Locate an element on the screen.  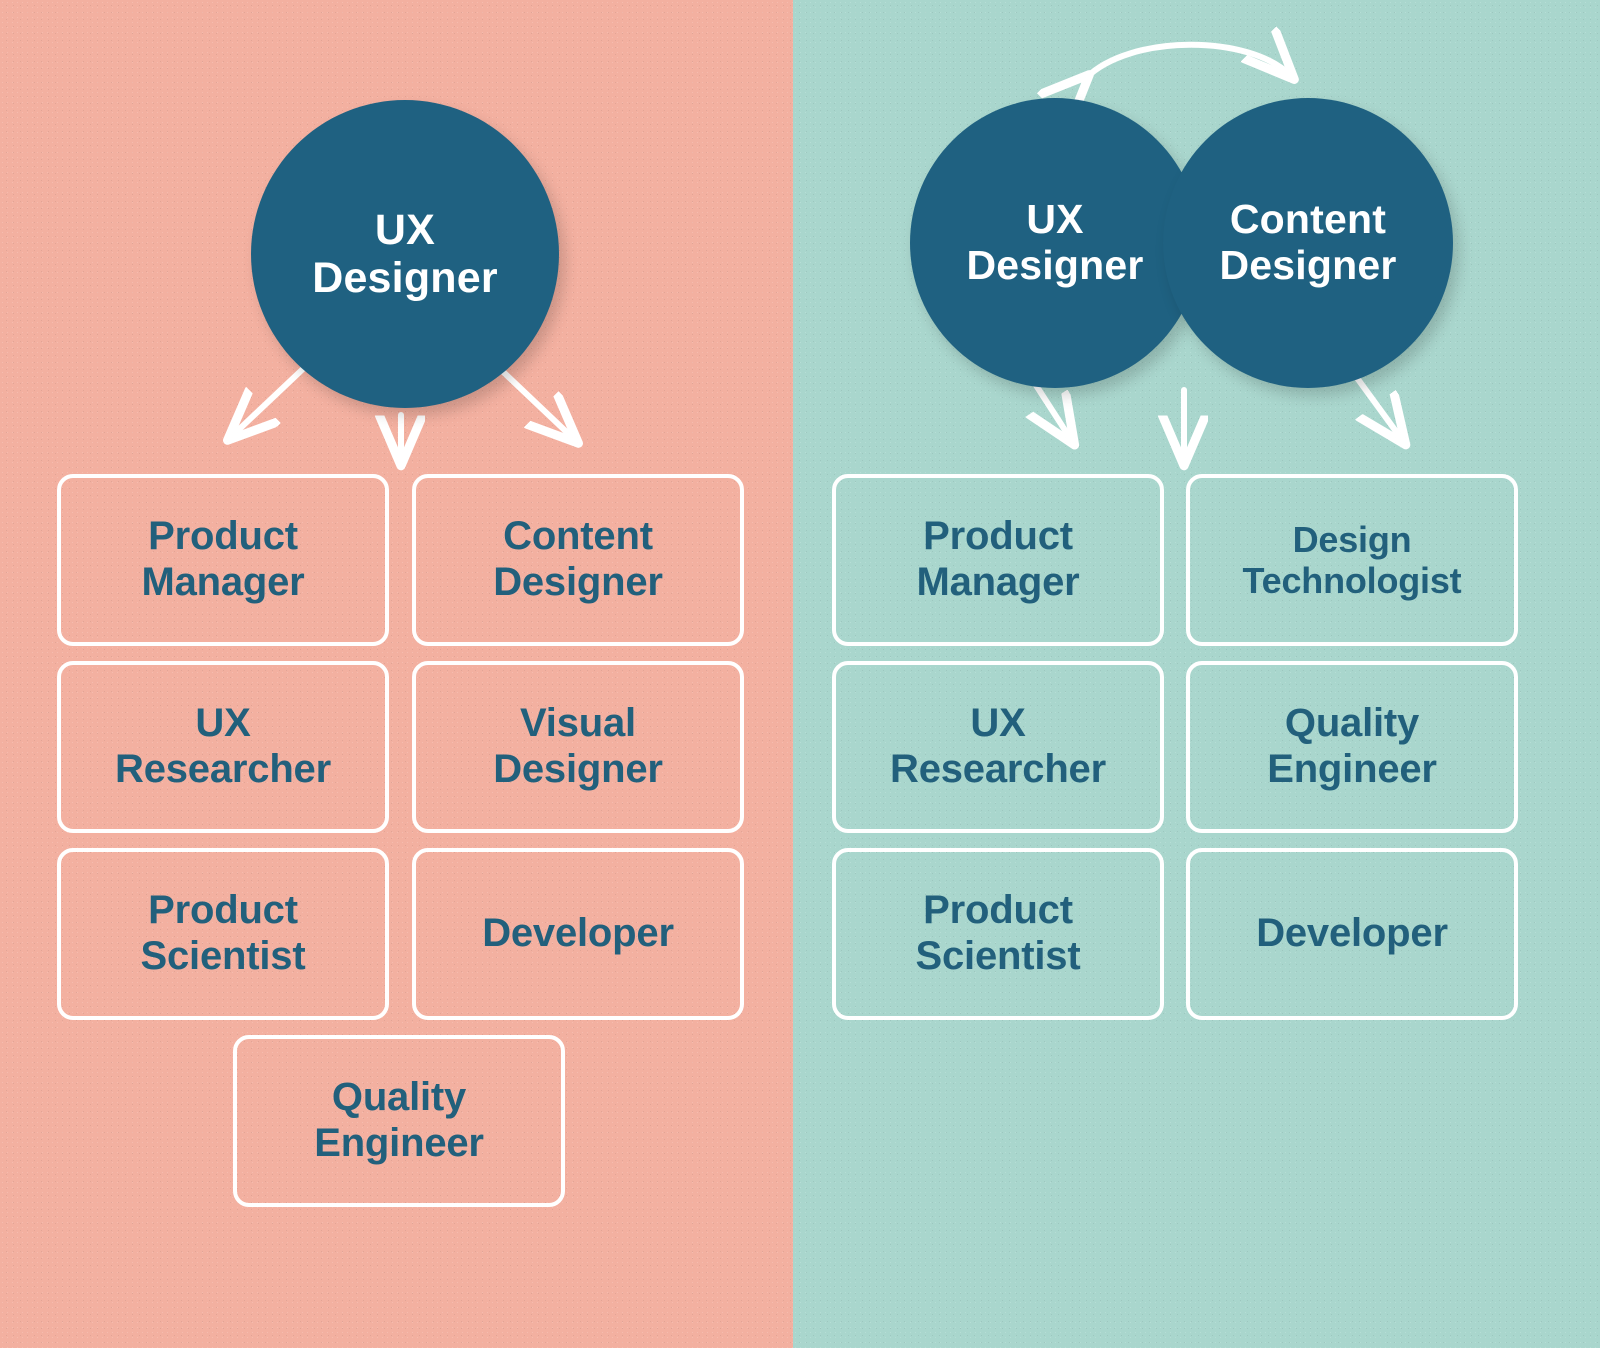
left-card-developer: Developer is located at coordinates (578, 934).